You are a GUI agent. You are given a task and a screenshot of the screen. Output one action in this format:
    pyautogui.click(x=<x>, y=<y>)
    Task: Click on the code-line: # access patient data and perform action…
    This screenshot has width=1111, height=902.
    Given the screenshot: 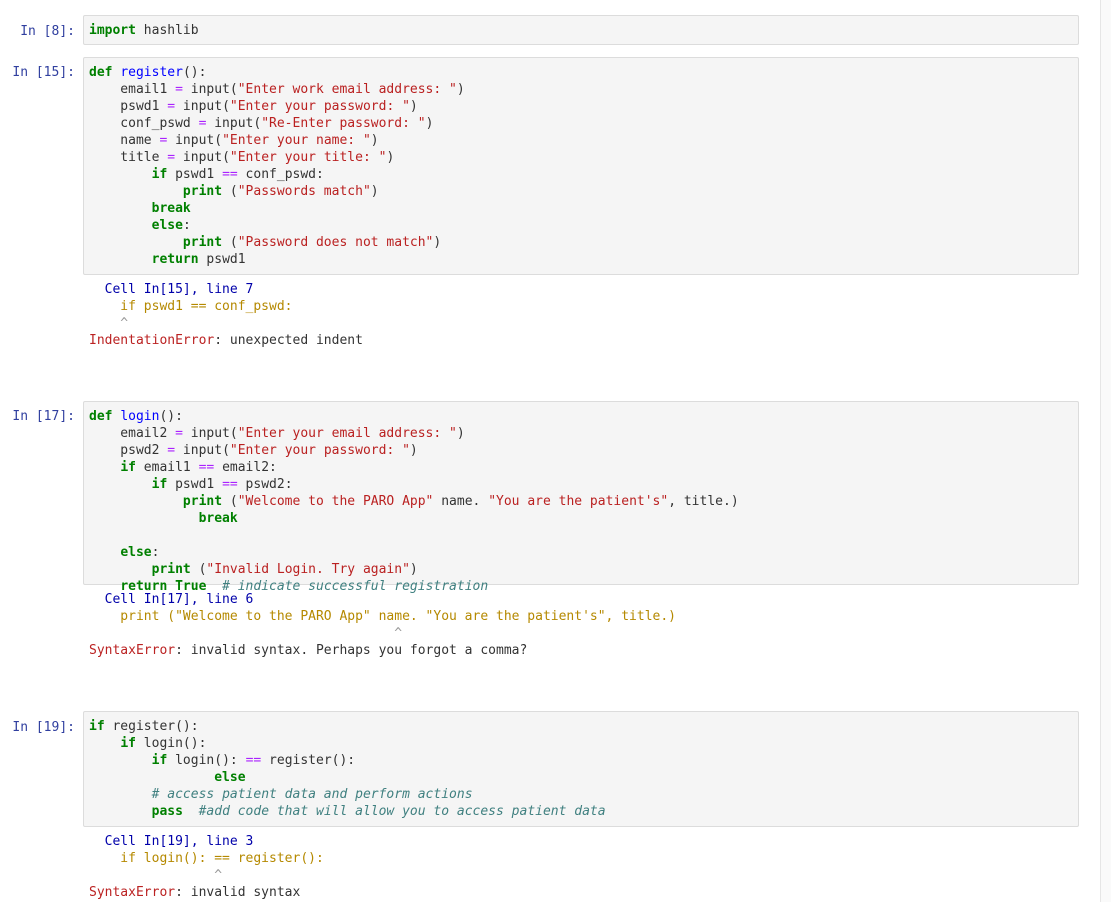 What is the action you would take?
    pyautogui.click(x=581, y=794)
    